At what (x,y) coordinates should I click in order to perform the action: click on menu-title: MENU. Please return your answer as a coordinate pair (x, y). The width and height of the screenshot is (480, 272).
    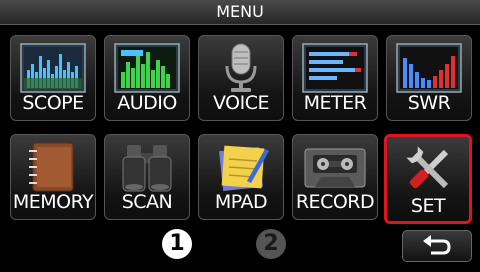
    Looking at the image, I should click on (240, 11).